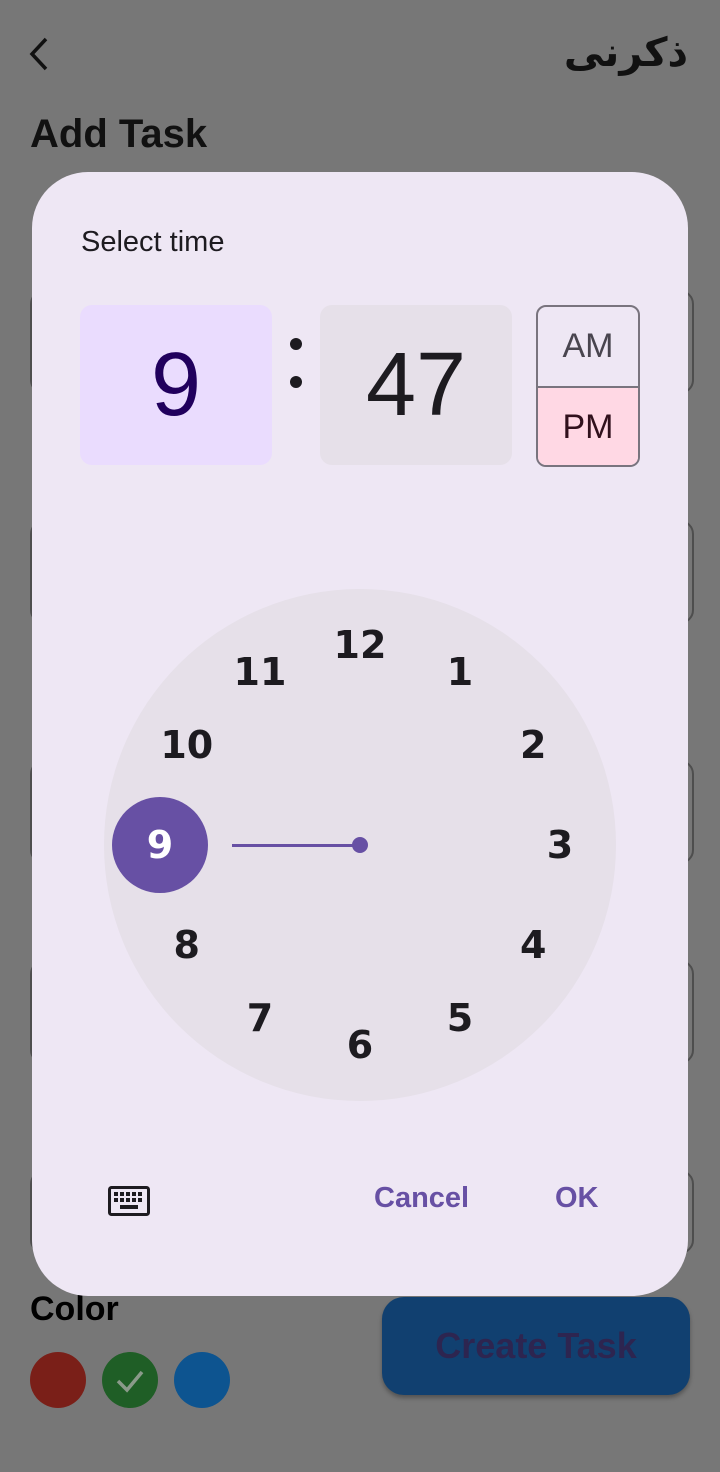 Image resolution: width=720 pixels, height=1472 pixels. Describe the element at coordinates (360, 1045) in the screenshot. I see `dial-number-6: 6` at that location.